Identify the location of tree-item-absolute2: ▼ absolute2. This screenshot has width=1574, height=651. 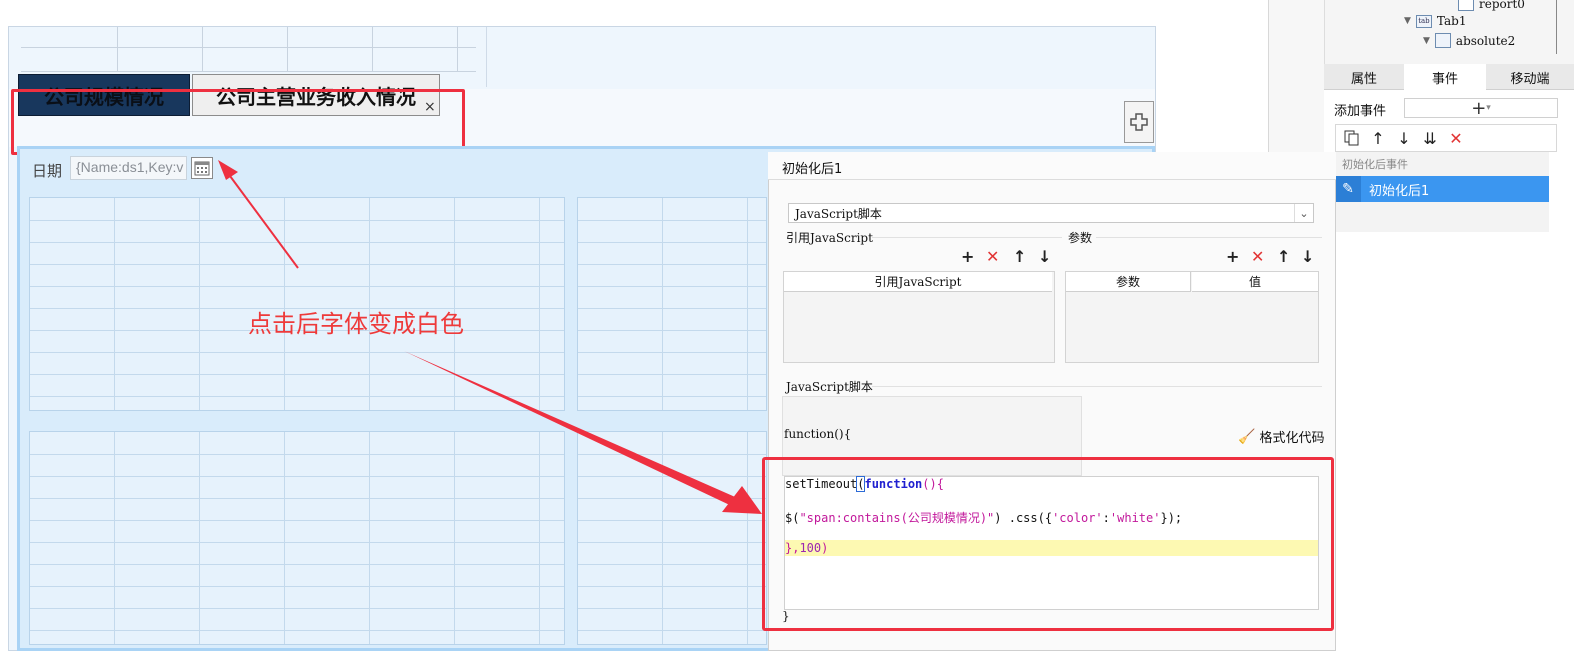
(1469, 40).